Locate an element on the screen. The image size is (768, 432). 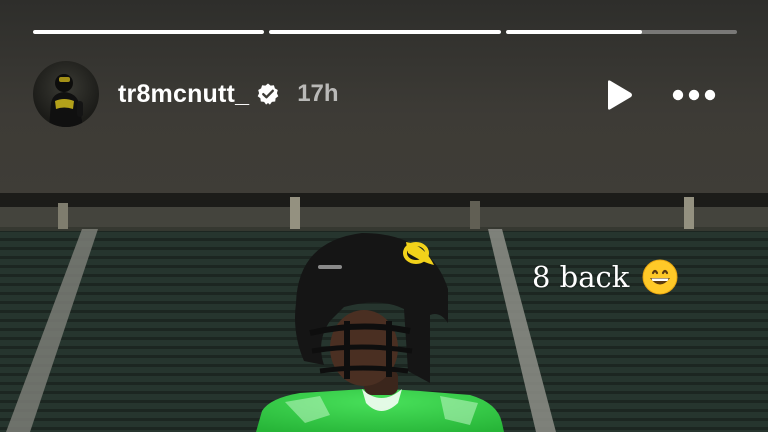
story-user-row: tr8mcnutt_ 17h is located at coordinates (186, 94).